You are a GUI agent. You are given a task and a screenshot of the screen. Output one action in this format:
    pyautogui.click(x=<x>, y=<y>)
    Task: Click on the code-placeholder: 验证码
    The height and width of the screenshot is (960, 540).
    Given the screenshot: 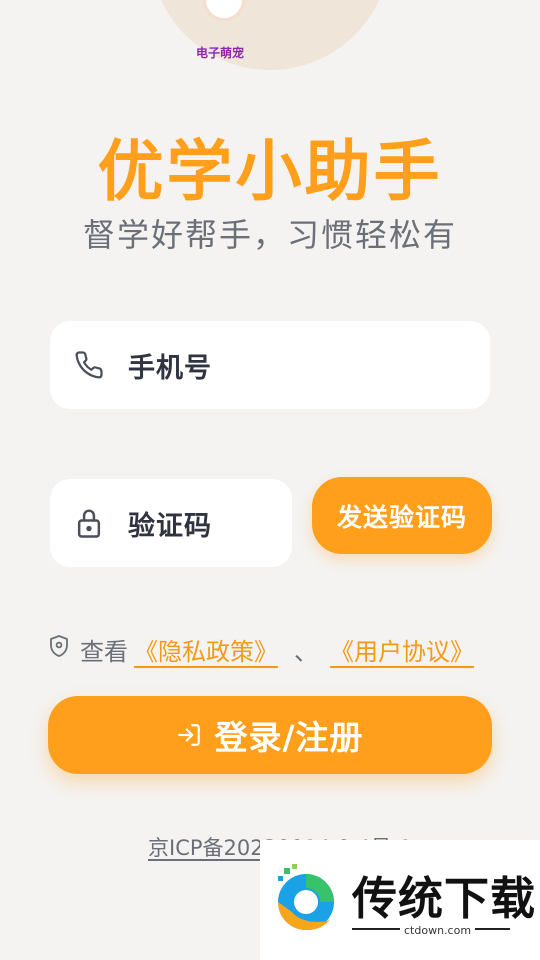 What is the action you would take?
    pyautogui.click(x=170, y=526)
    